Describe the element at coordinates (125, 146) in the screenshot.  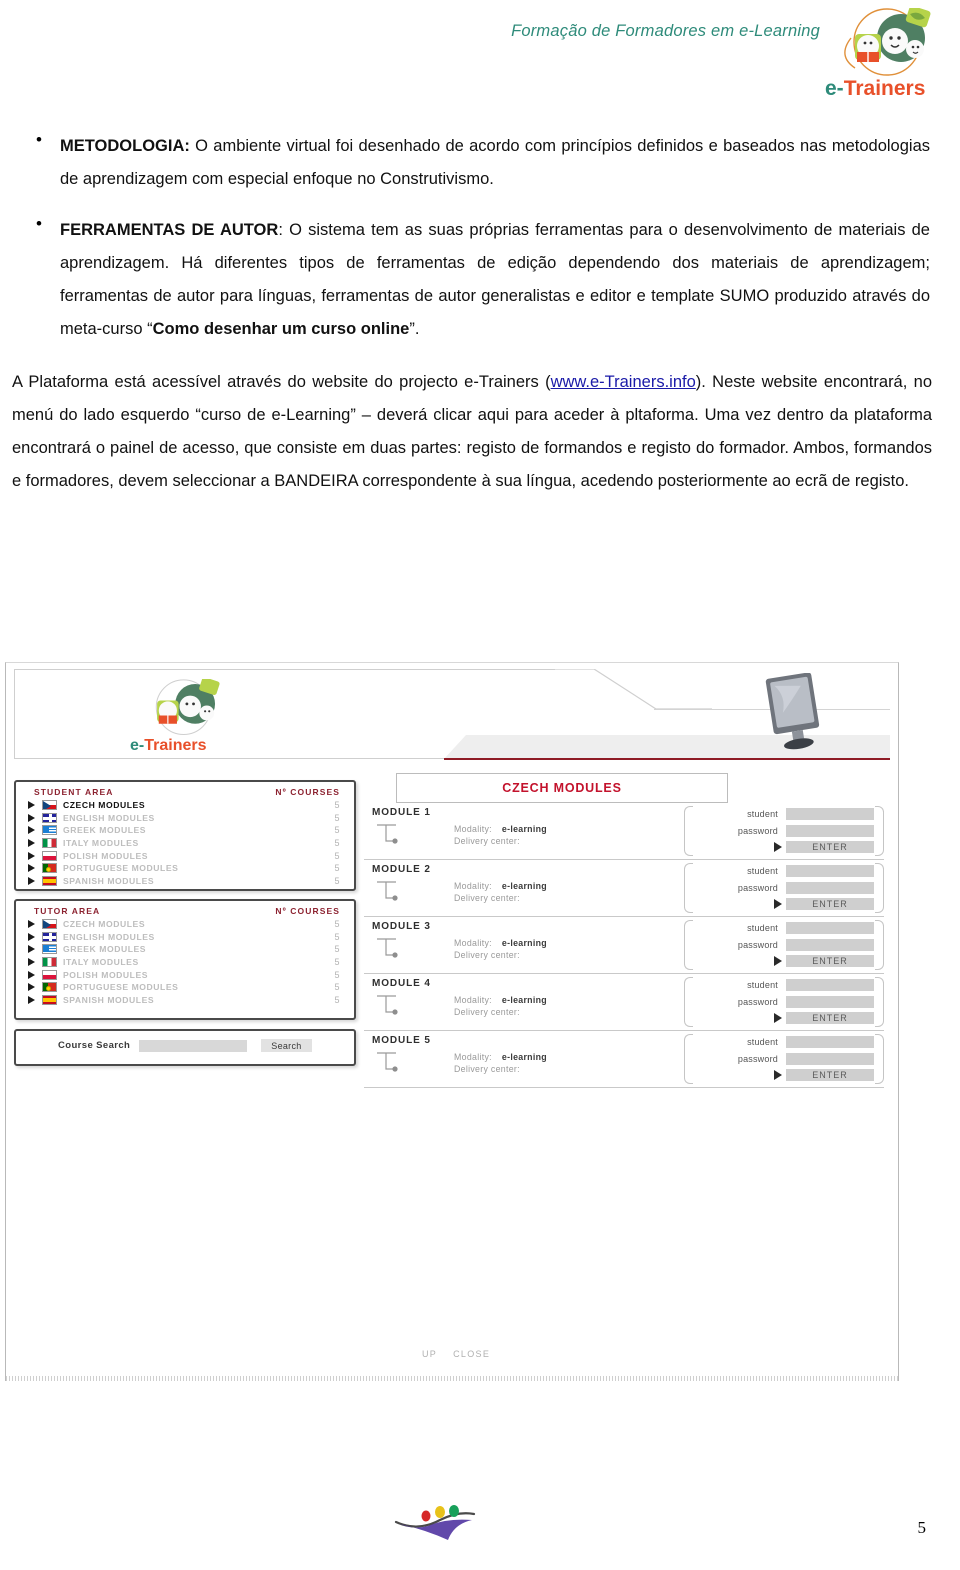
I see `bullet-lead: METODOLOGIA:` at that location.